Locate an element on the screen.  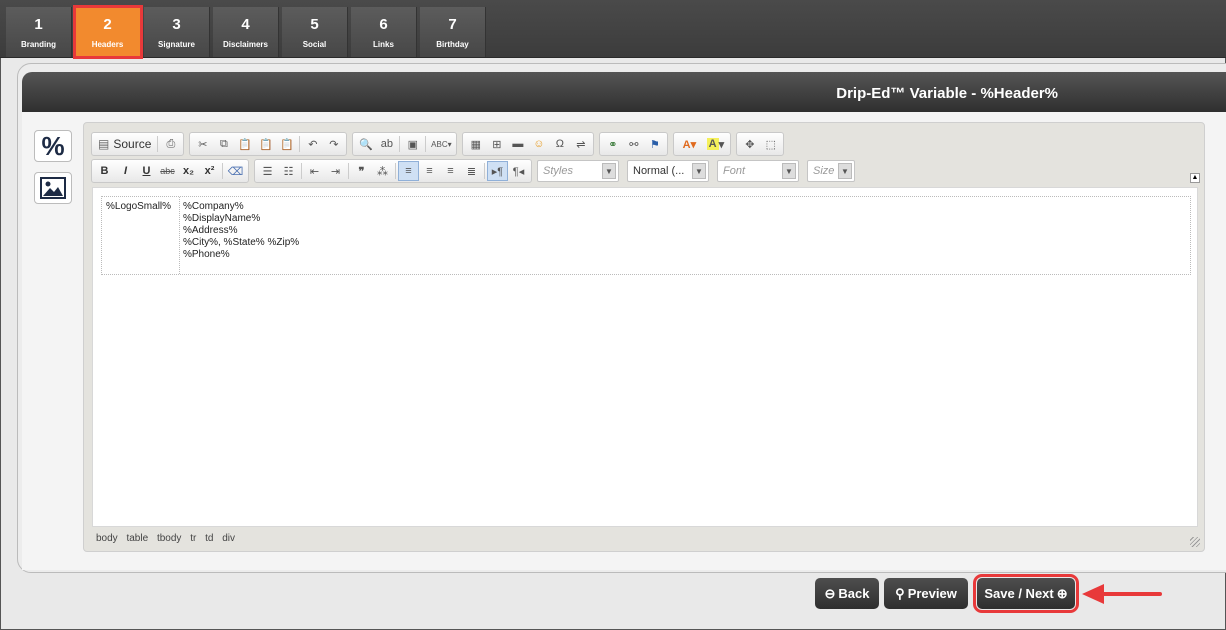
save-next-button: Save / Next ⊕ is located at coordinates (1026, 593).